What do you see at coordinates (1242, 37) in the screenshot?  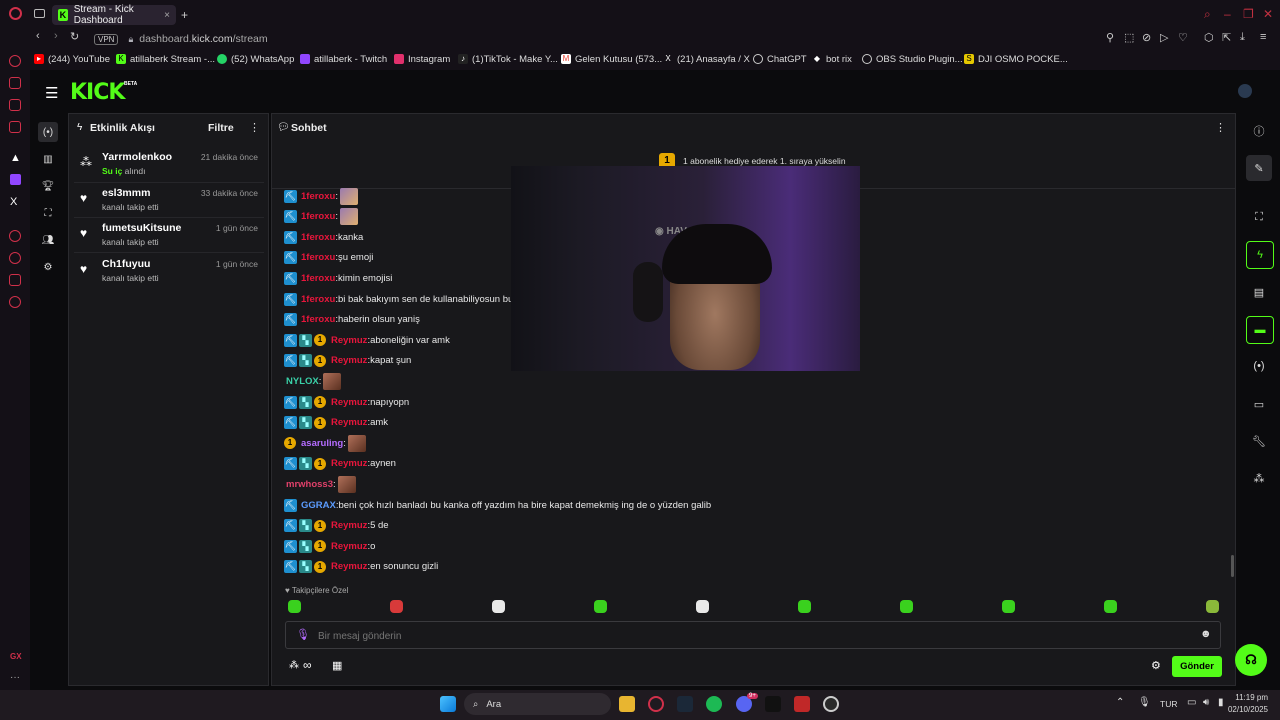 I see `download-icon: ⤓` at bounding box center [1242, 37].